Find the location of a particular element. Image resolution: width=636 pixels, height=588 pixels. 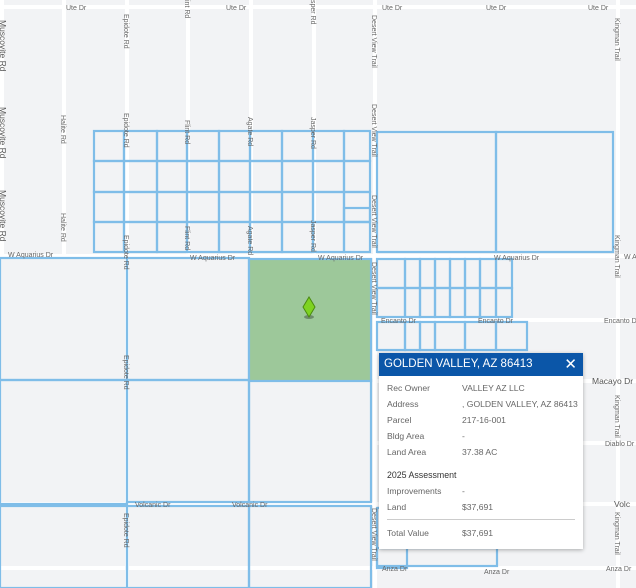

close-icon: ✕ is located at coordinates (570, 364).